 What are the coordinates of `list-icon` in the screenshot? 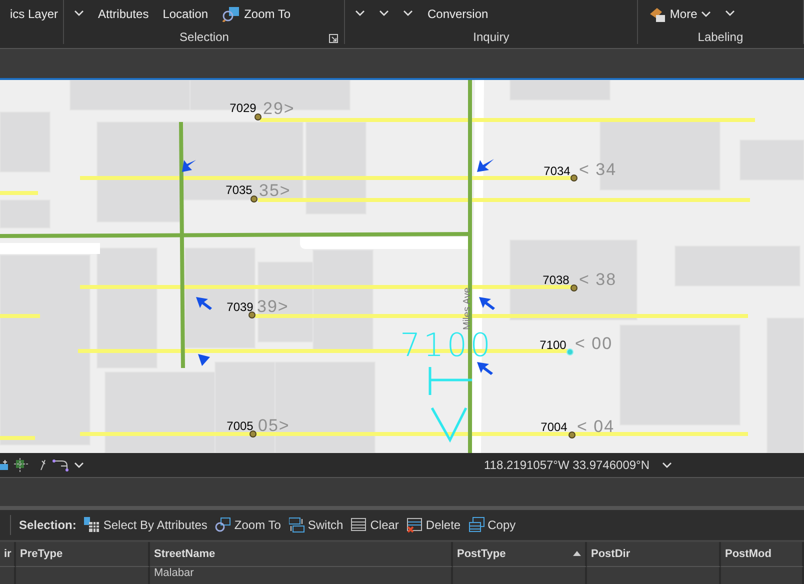 It's located at (359, 525).